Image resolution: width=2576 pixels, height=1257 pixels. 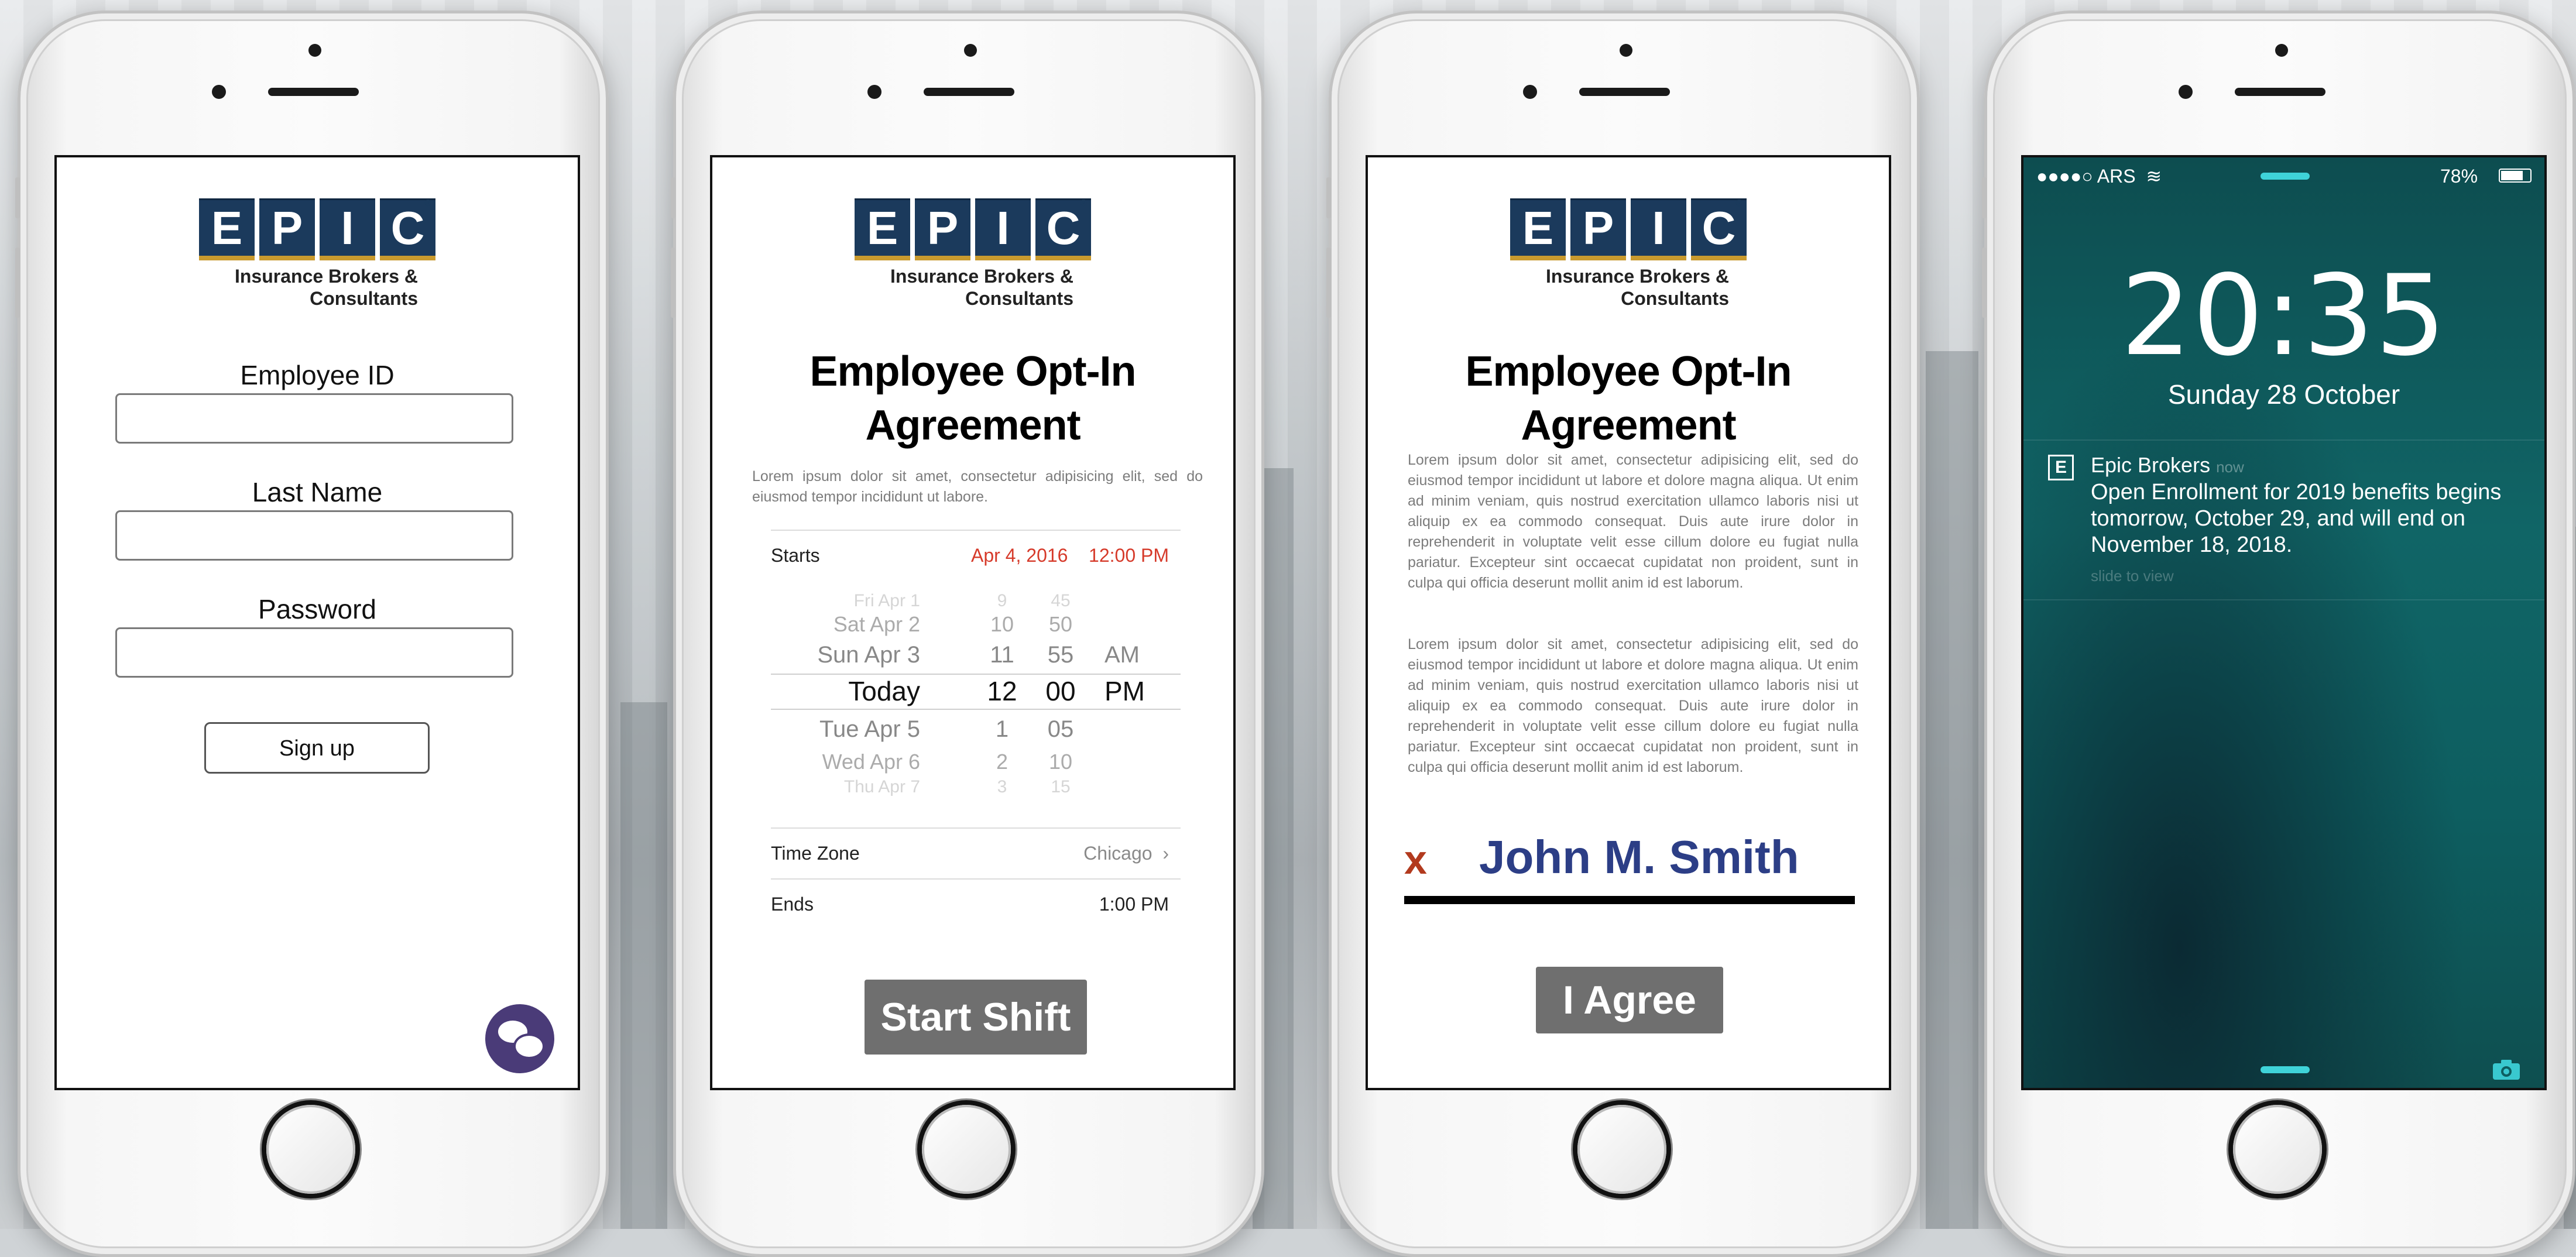 What do you see at coordinates (1118, 853) in the screenshot?
I see `timezone-value-text: Chicago` at bounding box center [1118, 853].